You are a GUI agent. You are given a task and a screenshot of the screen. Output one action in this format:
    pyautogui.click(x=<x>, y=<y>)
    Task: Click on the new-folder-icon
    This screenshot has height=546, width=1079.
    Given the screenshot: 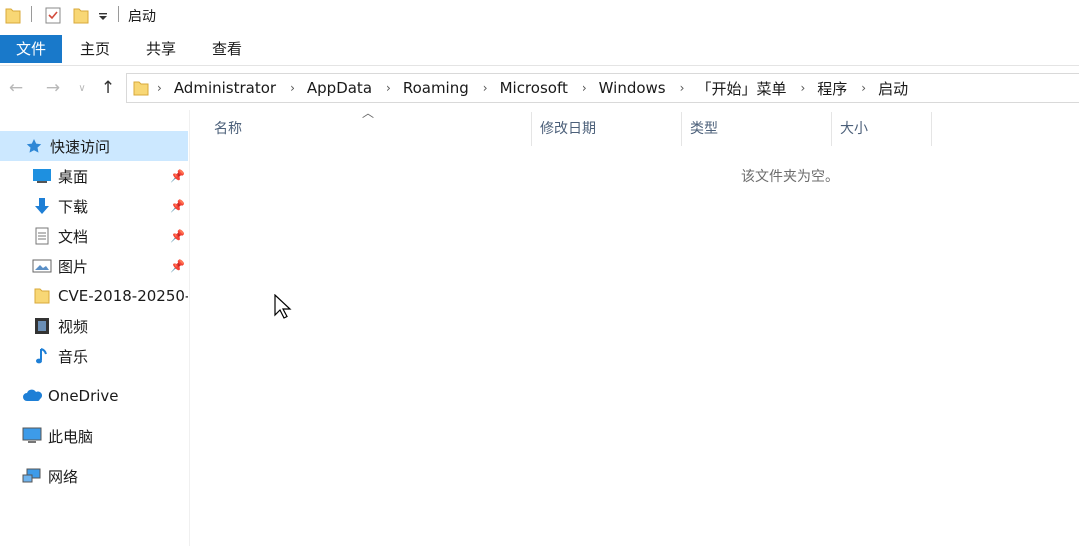 What is the action you would take?
    pyautogui.click(x=81, y=15)
    